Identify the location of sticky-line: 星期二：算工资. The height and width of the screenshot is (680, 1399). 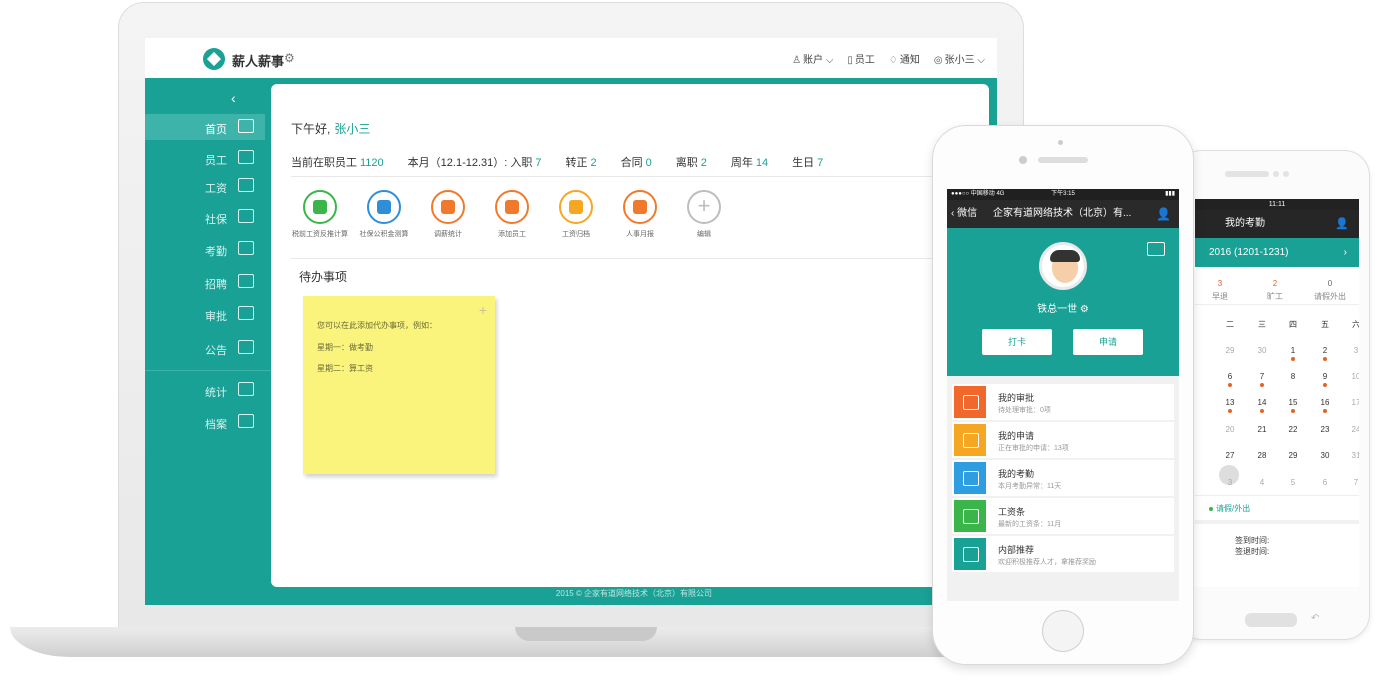
(345, 368).